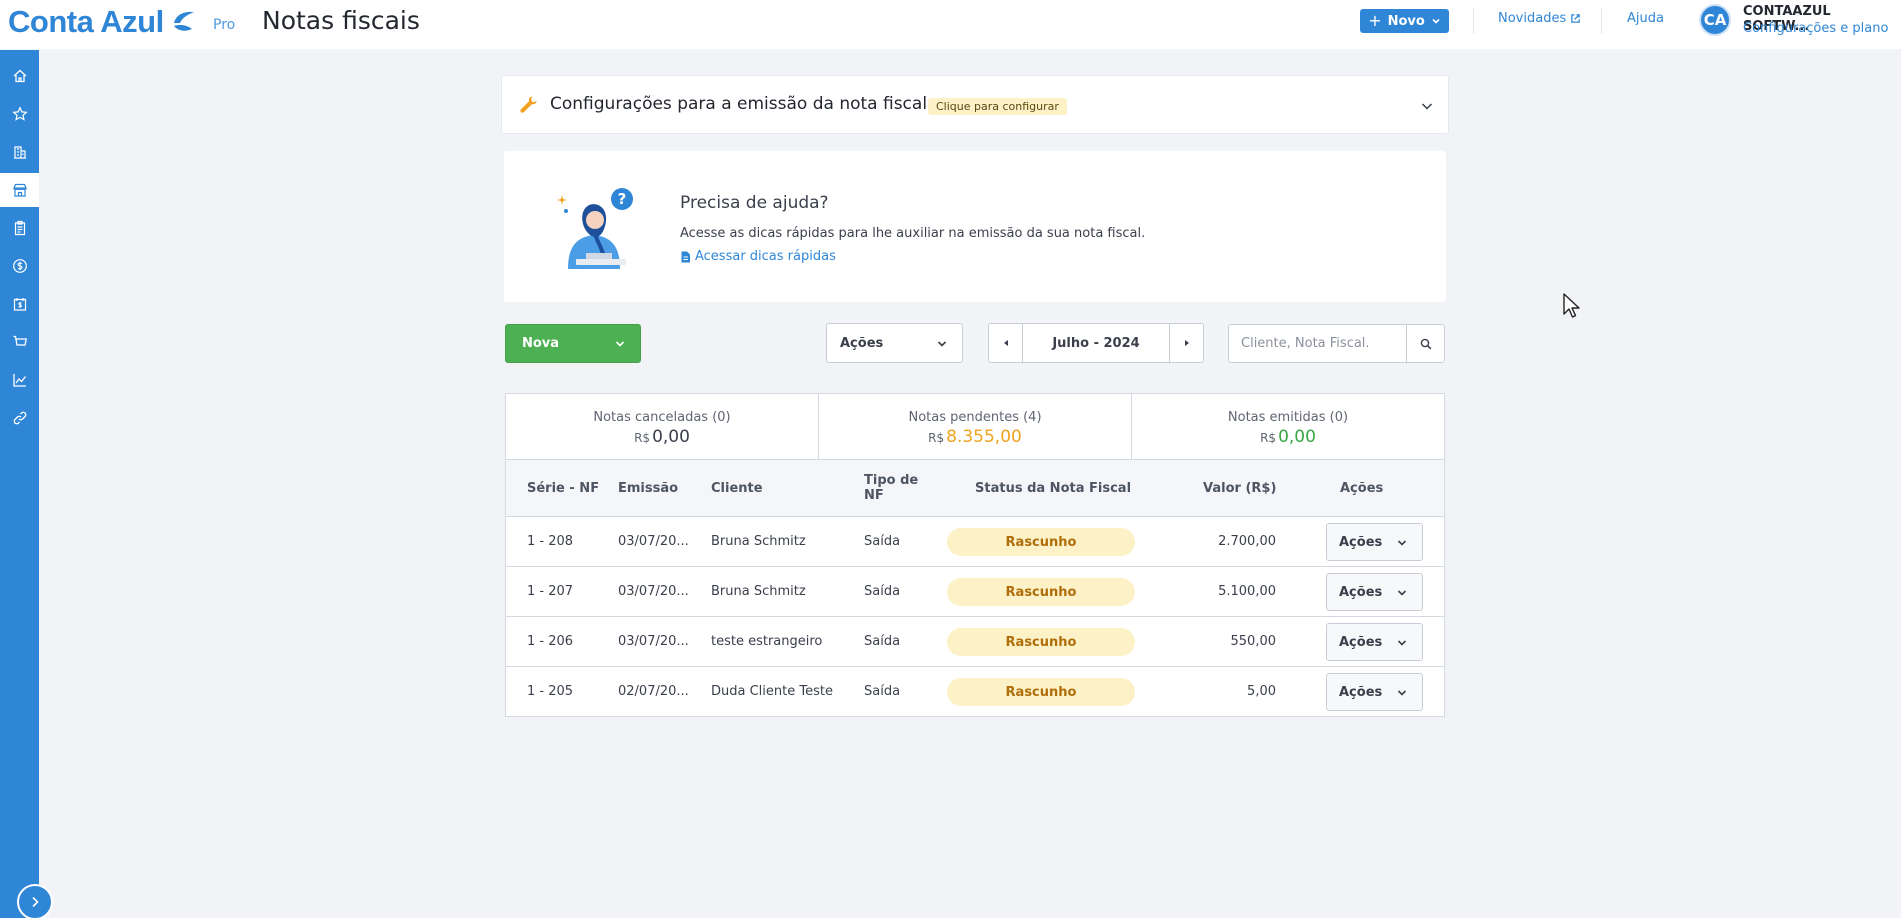 The width and height of the screenshot is (1901, 918). What do you see at coordinates (671, 437) in the screenshot?
I see `summary-value: 0,00` at bounding box center [671, 437].